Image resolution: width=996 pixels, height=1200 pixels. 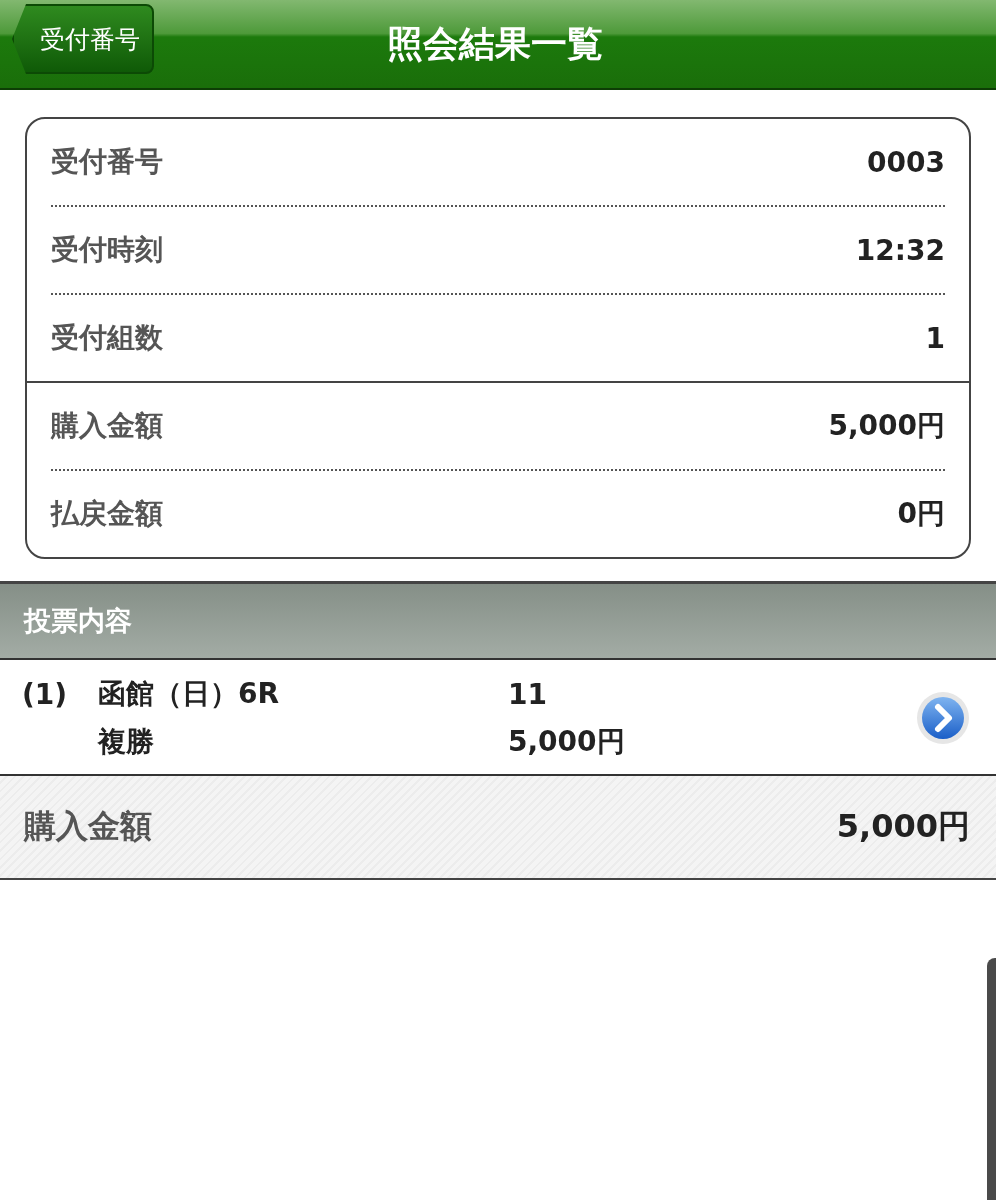 I want to click on field-value: 0003, so click(x=906, y=162).